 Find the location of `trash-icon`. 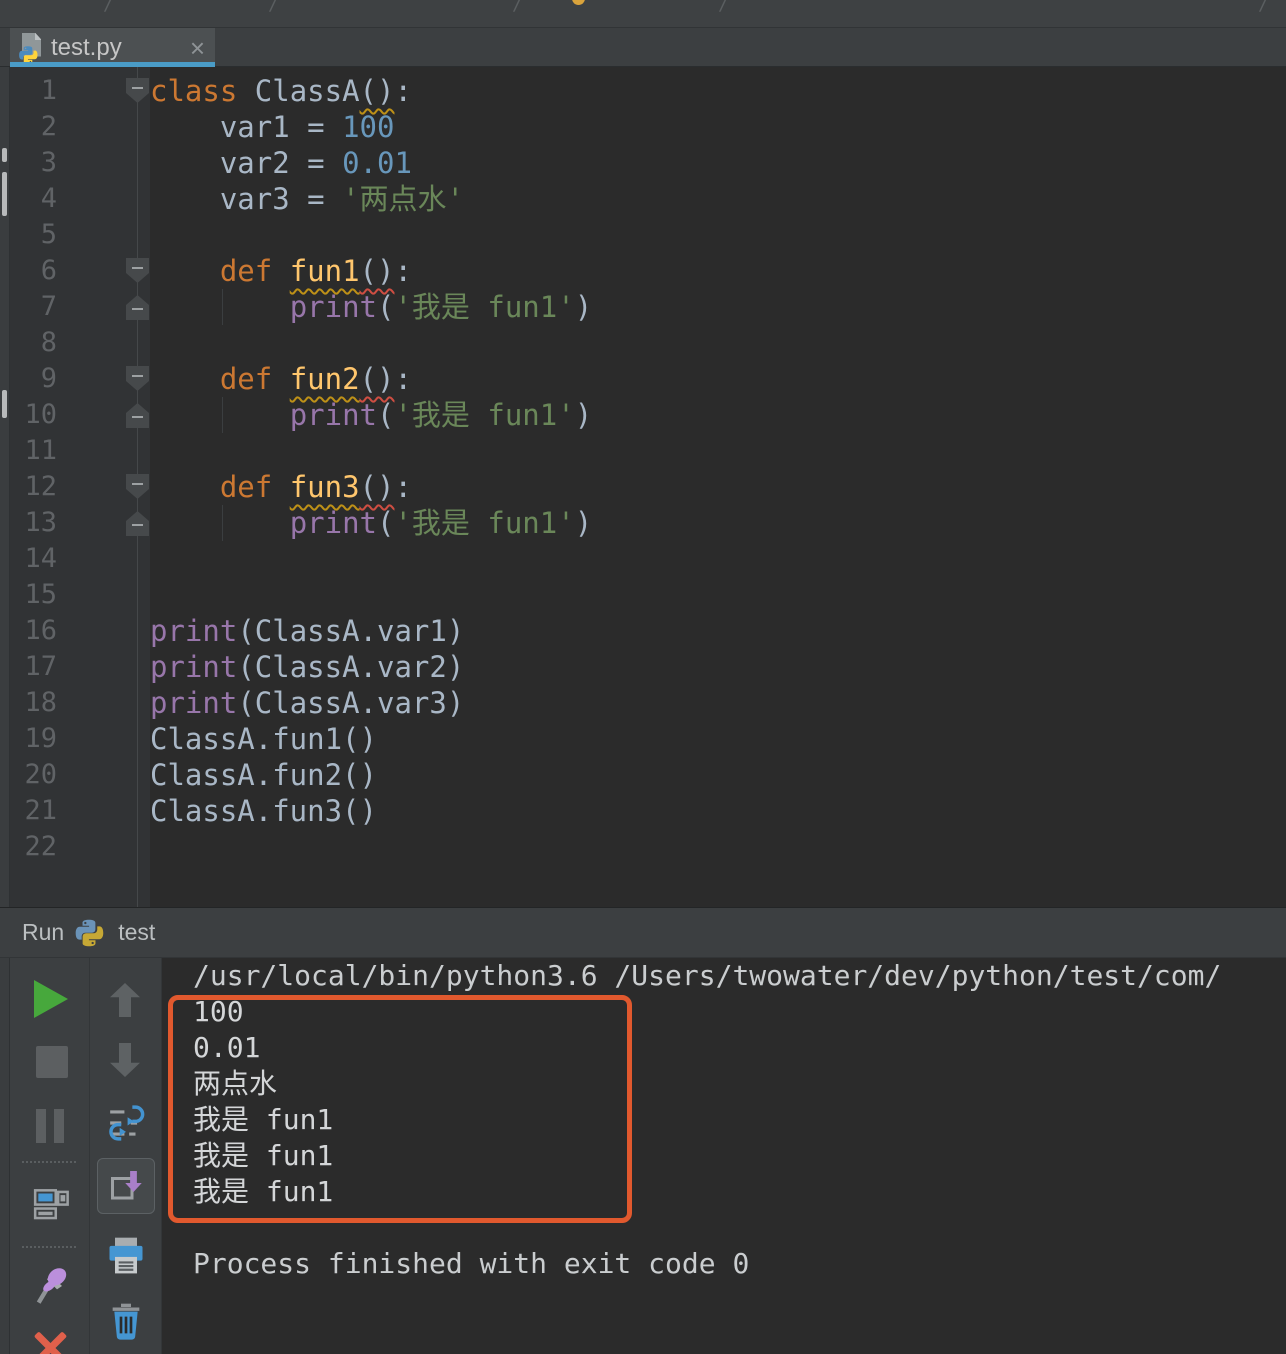

trash-icon is located at coordinates (126, 1321).